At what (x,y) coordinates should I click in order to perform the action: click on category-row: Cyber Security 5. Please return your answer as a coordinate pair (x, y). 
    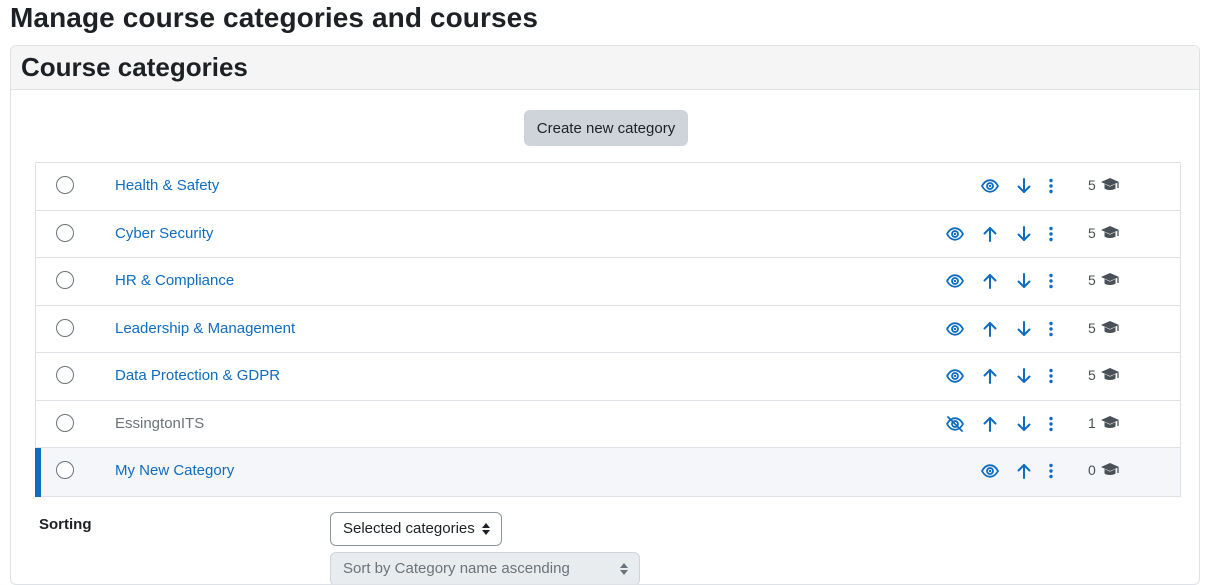
    Looking at the image, I should click on (608, 234).